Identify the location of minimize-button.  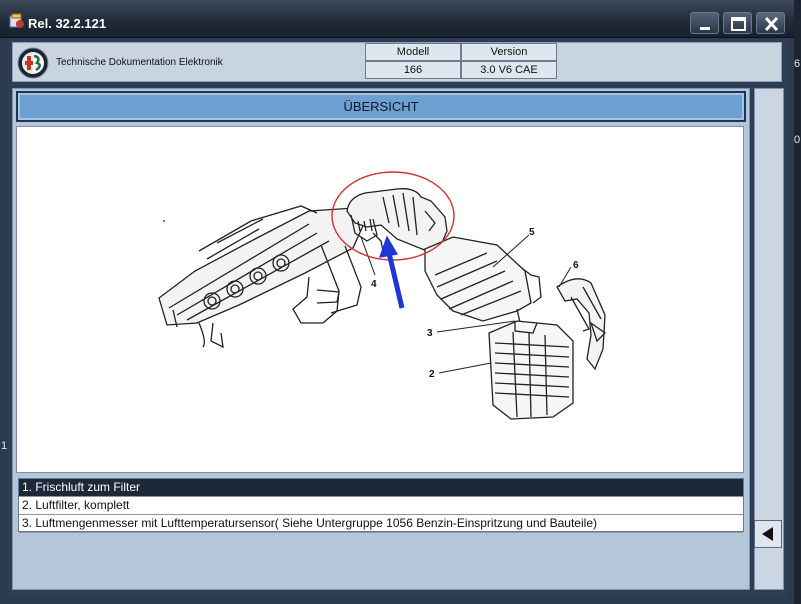
(704, 23).